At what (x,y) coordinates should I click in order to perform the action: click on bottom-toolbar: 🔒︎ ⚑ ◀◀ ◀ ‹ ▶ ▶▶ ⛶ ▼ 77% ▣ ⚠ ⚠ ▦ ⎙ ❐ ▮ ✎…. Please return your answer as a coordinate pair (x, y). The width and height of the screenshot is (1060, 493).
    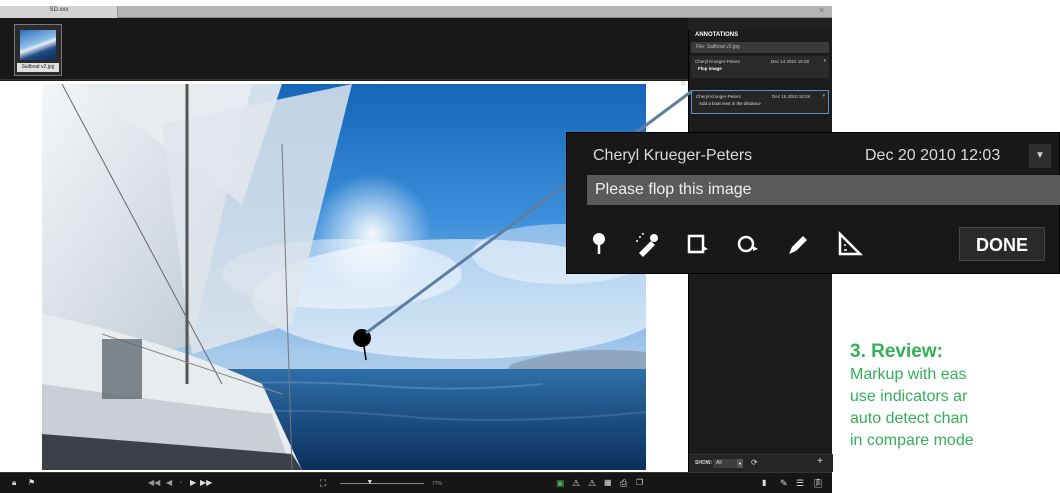
    Looking at the image, I should click on (416, 482).